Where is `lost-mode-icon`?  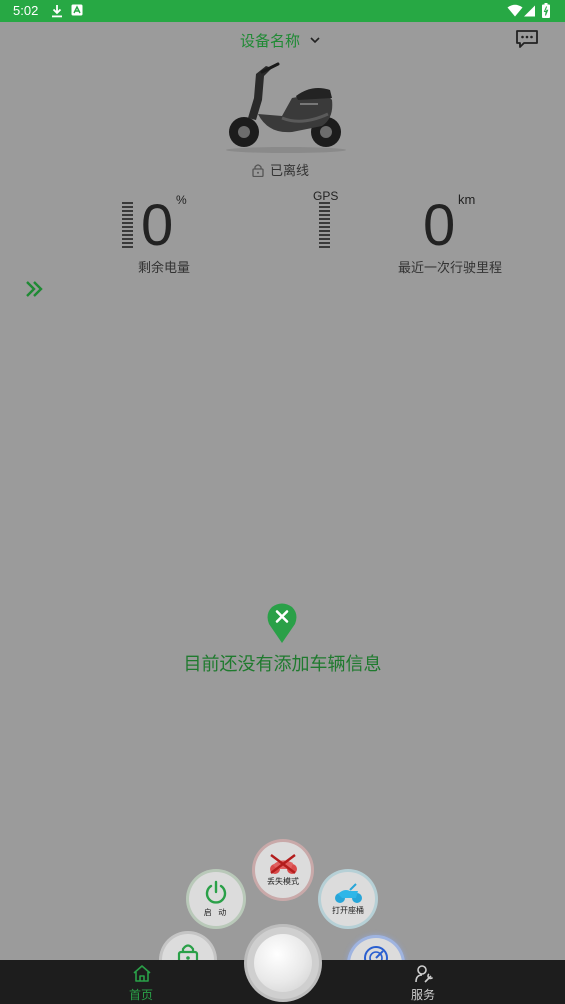 lost-mode-icon is located at coordinates (283, 864).